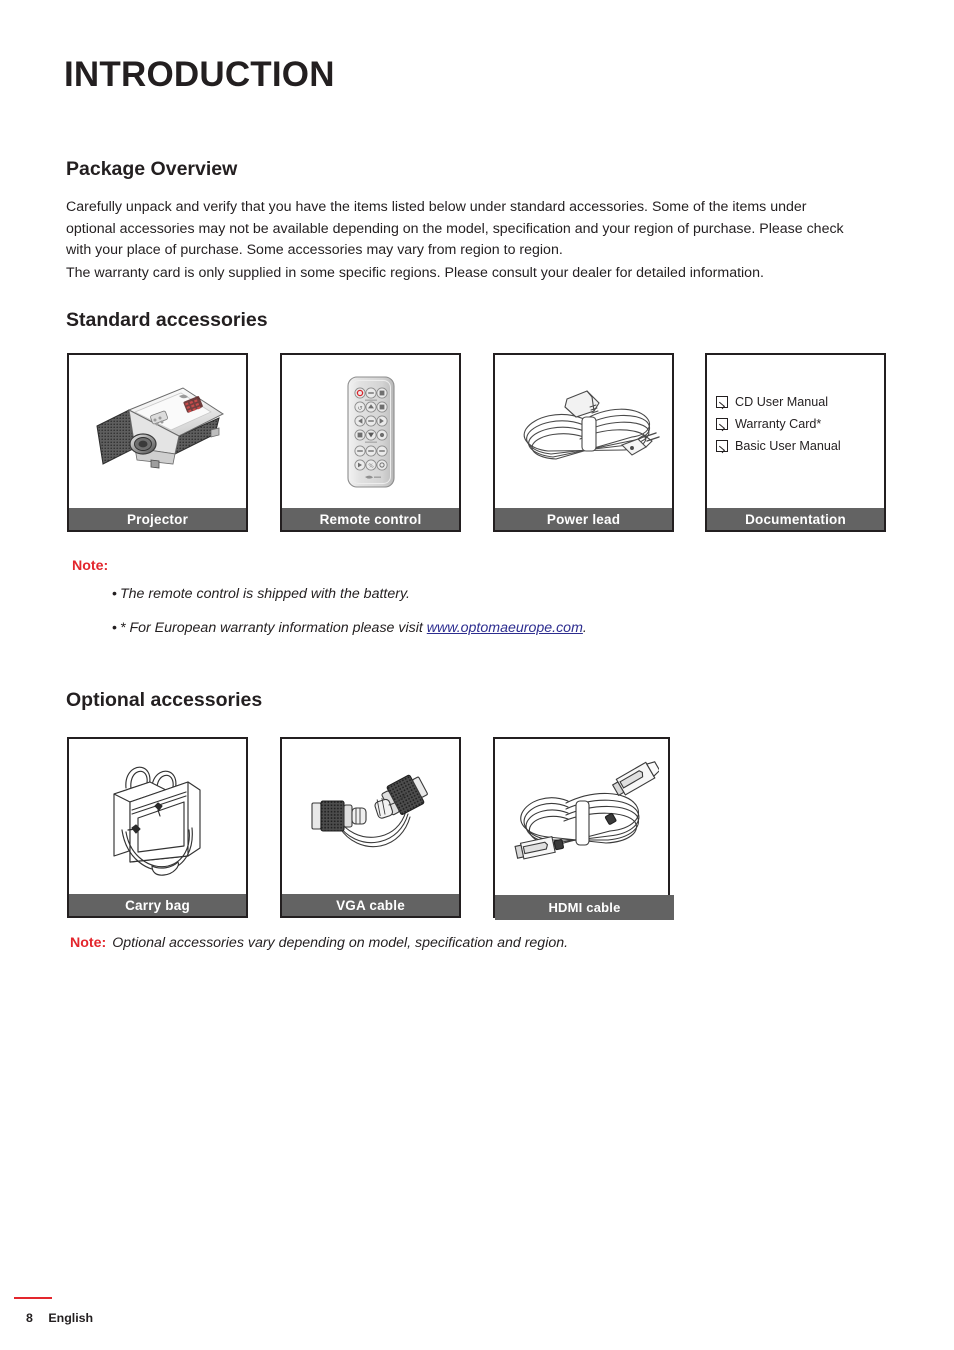  Describe the element at coordinates (788, 446) in the screenshot. I see `documentation-item-label: Basic User Manual` at that location.